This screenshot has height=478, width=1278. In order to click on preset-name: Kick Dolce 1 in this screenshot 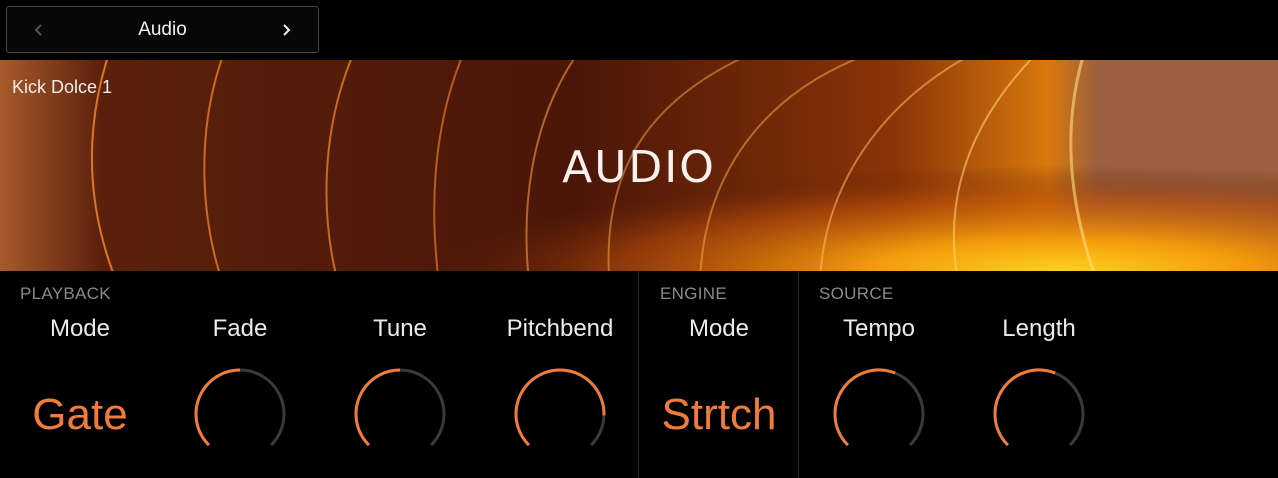, I will do `click(62, 87)`.